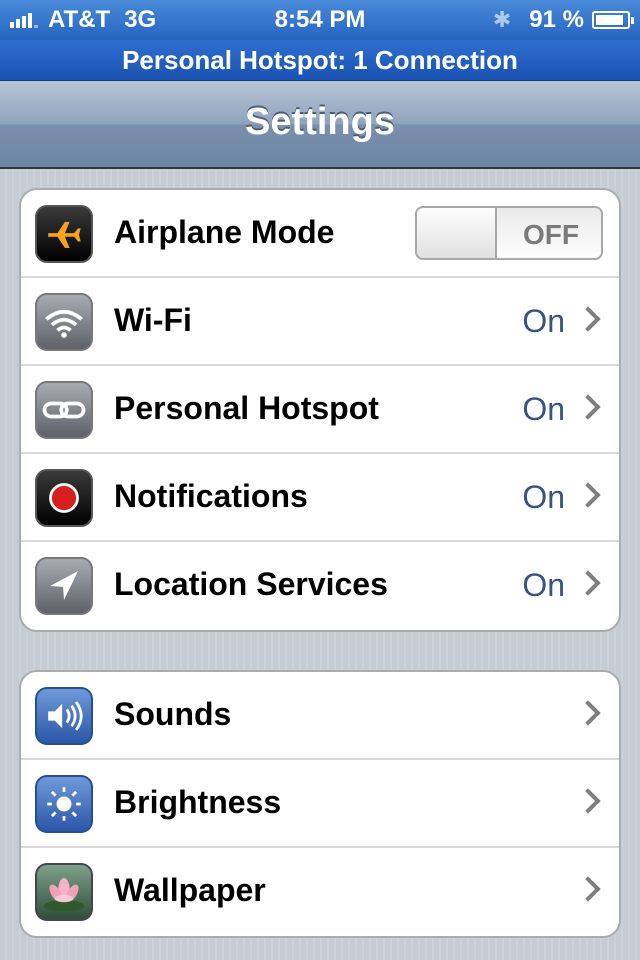 This screenshot has height=960, width=640. Describe the element at coordinates (320, 716) in the screenshot. I see `settings-row-sounds: Sounds` at that location.